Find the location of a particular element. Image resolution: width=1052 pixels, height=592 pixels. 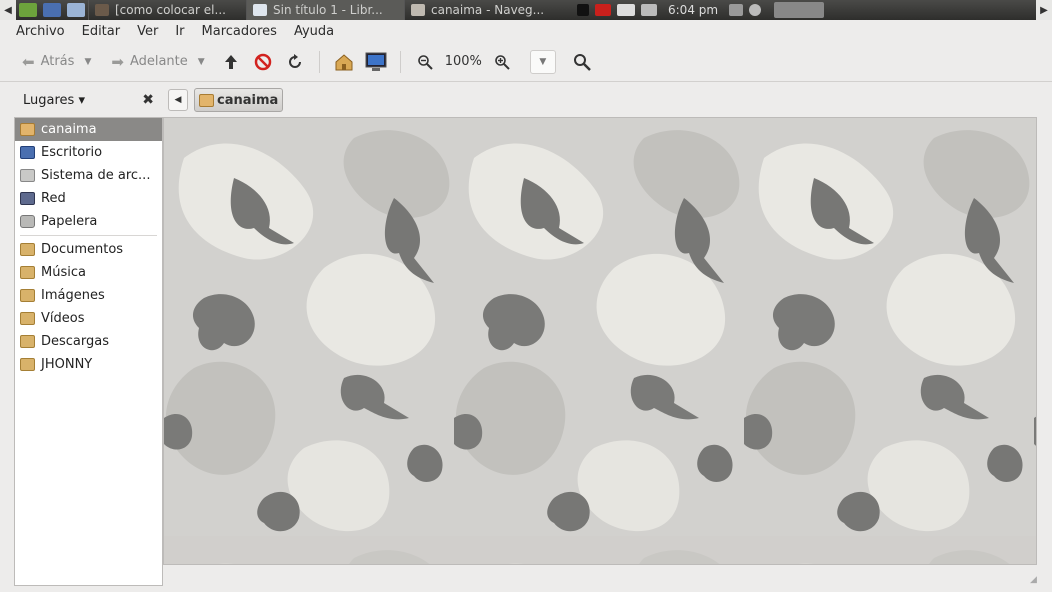

home-icon is located at coordinates (344, 62).